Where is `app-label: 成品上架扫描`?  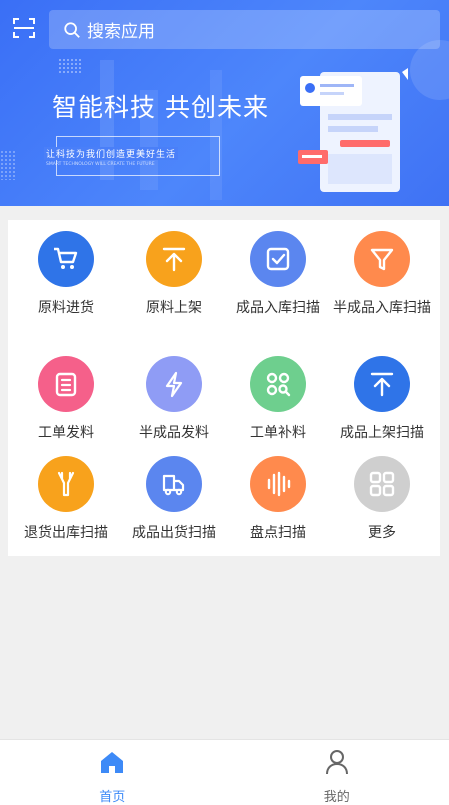 app-label: 成品上架扫描 is located at coordinates (382, 433).